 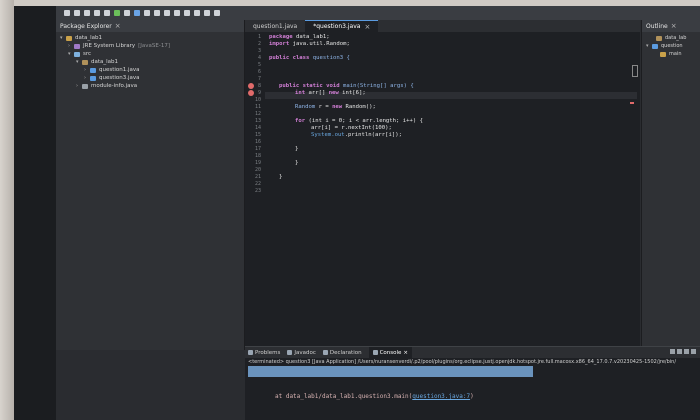 What do you see at coordinates (251, 86) in the screenshot?
I see `breakpoint-icon` at bounding box center [251, 86].